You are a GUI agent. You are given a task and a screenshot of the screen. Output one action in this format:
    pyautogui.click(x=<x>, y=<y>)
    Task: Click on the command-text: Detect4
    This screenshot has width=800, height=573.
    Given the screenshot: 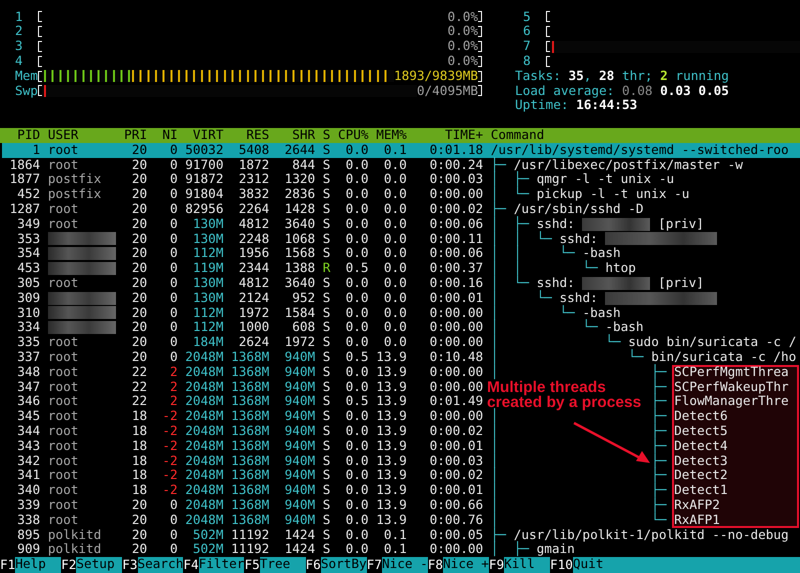 What is the action you would take?
    pyautogui.click(x=701, y=446)
    